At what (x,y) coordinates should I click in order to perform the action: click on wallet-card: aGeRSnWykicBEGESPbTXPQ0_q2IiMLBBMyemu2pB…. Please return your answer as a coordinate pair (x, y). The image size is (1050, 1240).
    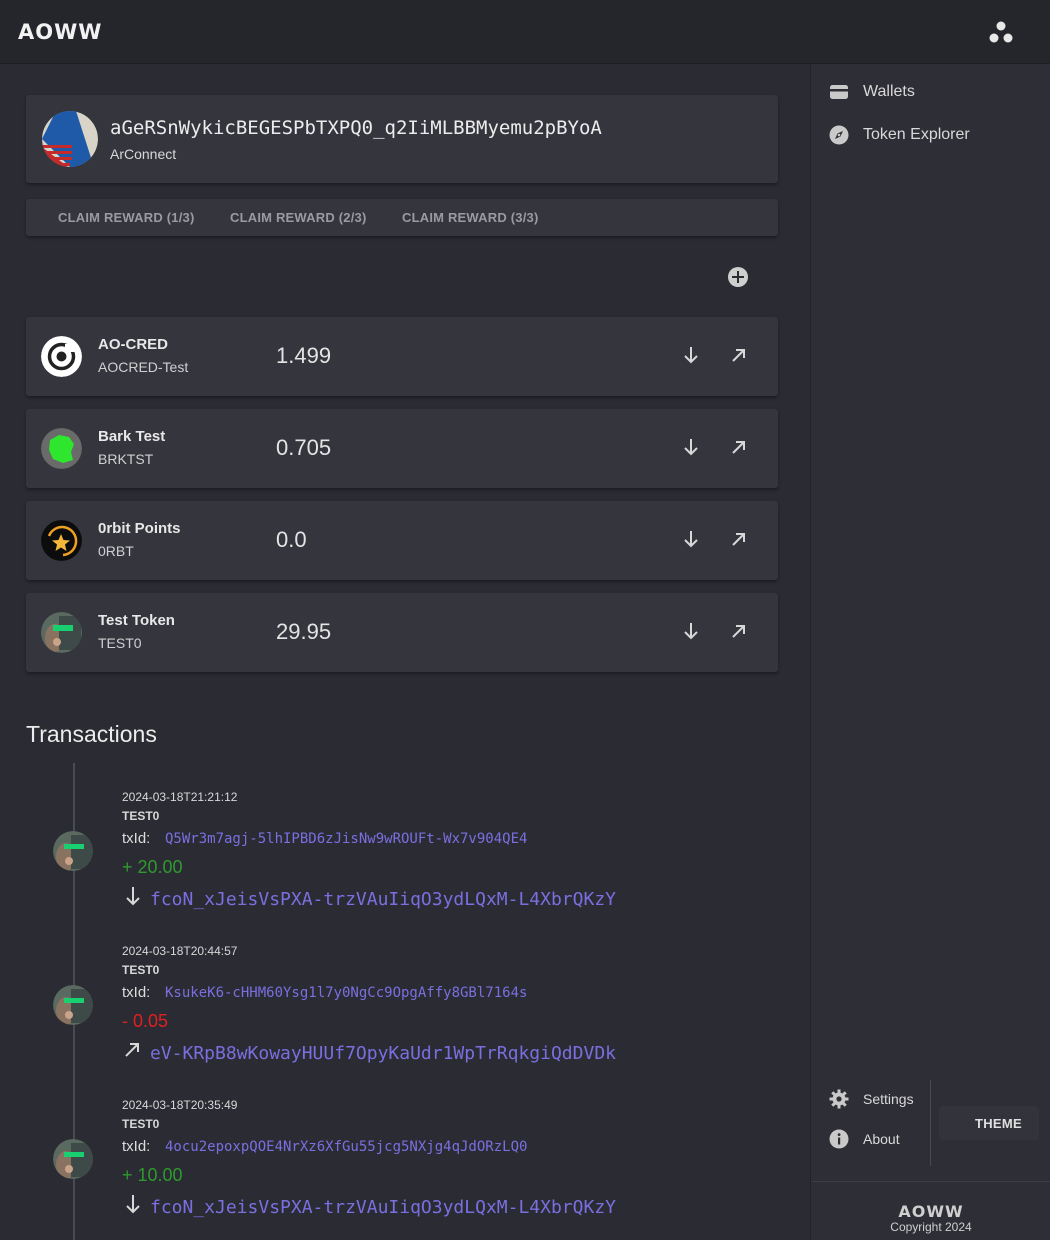
    Looking at the image, I should click on (402, 139).